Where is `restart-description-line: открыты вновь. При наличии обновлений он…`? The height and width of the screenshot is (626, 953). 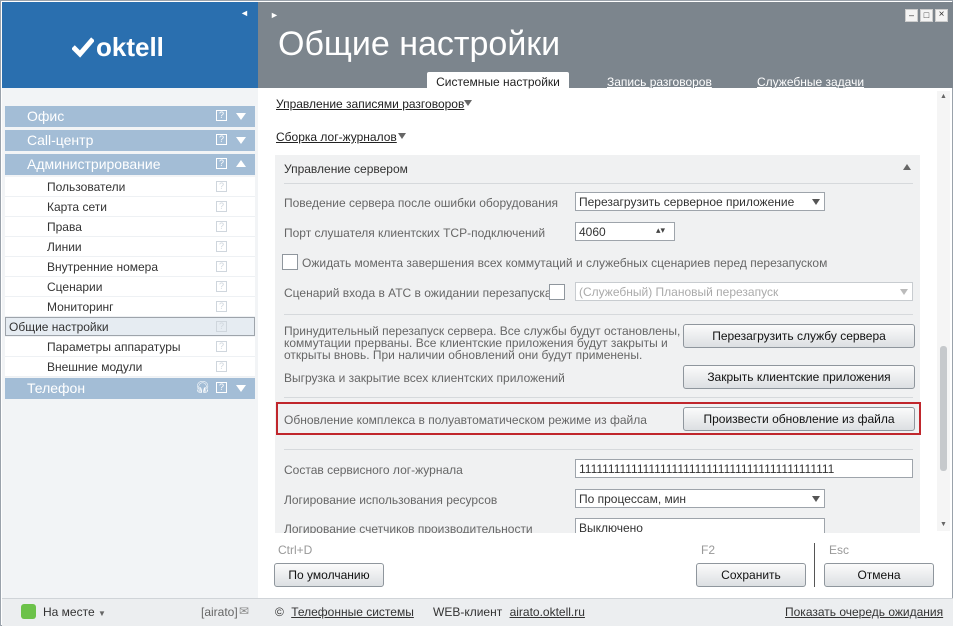
restart-description-line: открыты вновь. При наличии обновлений он… is located at coordinates (463, 355).